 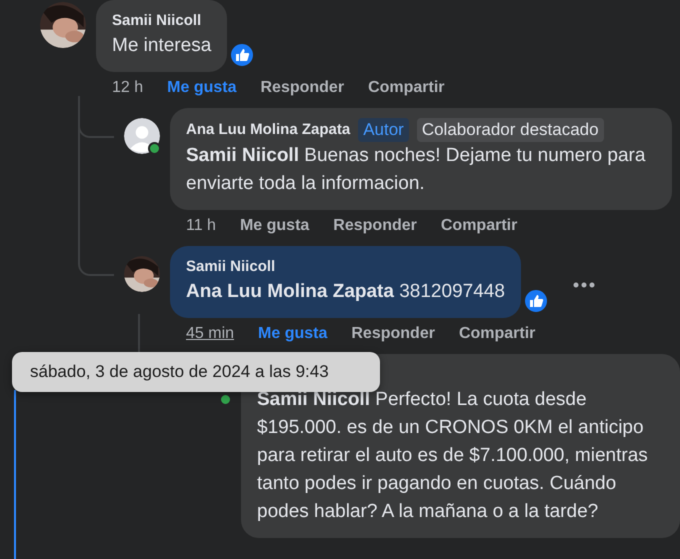 I want to click on author-badge: Autor, so click(x=383, y=130).